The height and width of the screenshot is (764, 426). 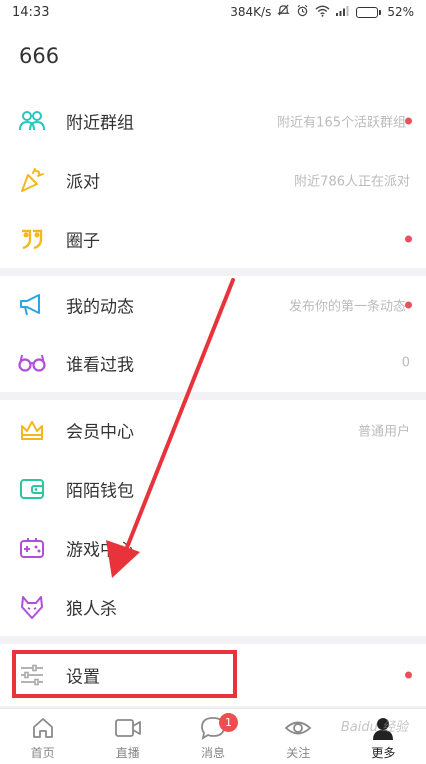 What do you see at coordinates (213, 429) in the screenshot?
I see `menu-row-crown: 会员中心 普通用户` at bounding box center [213, 429].